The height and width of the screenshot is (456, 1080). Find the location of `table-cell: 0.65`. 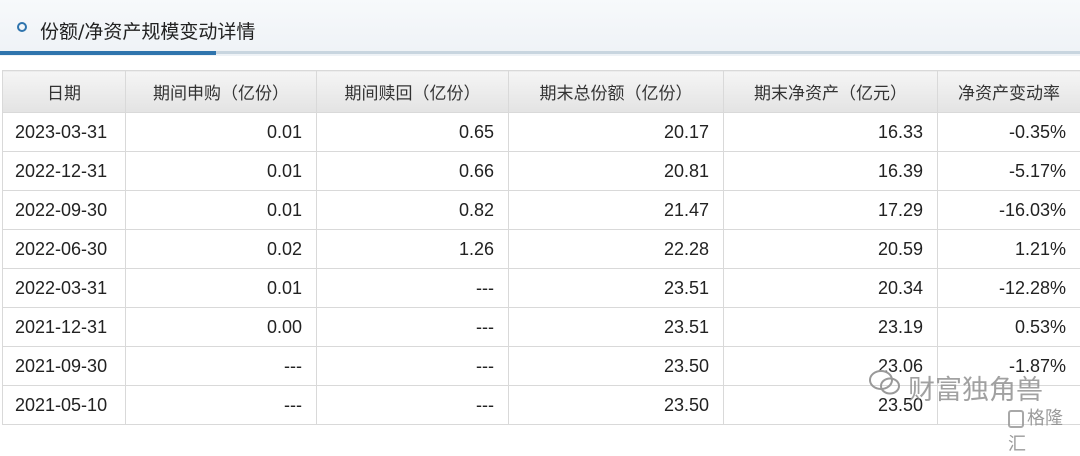

table-cell: 0.65 is located at coordinates (413, 132).